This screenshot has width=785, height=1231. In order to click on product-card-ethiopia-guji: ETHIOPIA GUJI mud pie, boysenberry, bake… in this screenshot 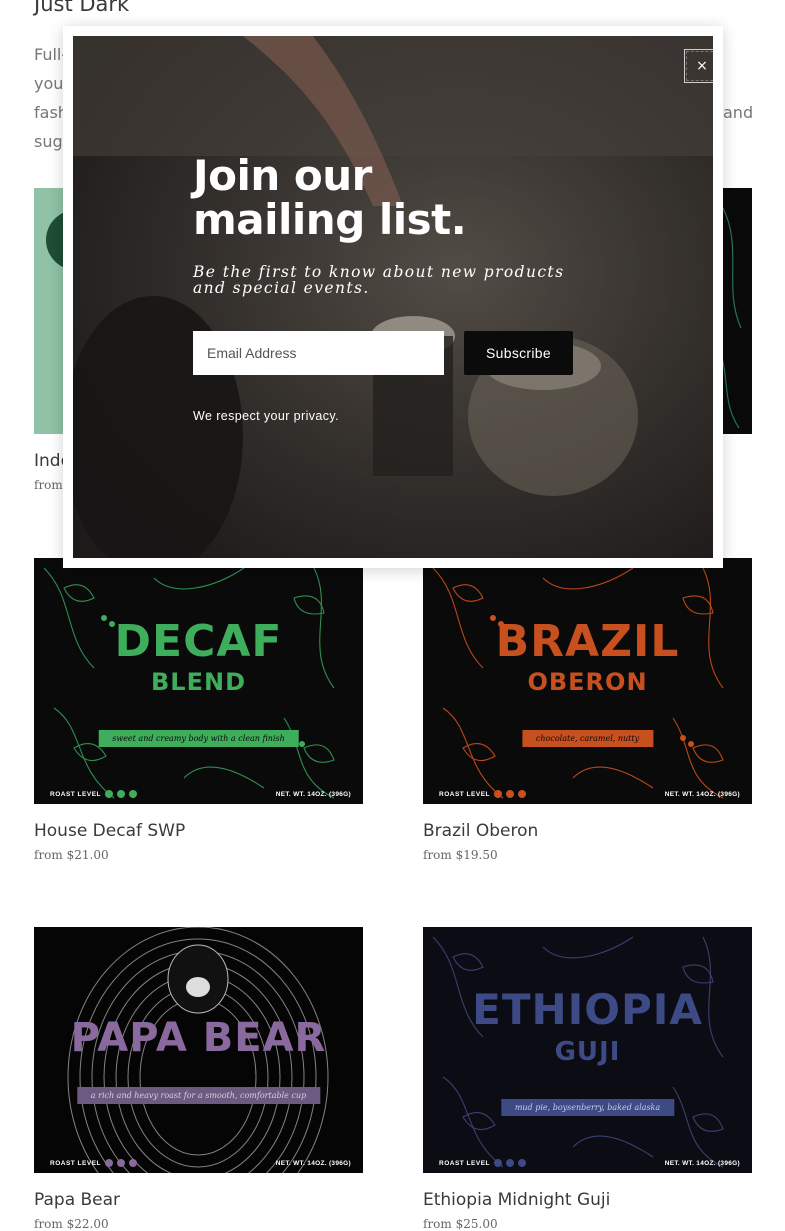, I will do `click(587, 1079)`.